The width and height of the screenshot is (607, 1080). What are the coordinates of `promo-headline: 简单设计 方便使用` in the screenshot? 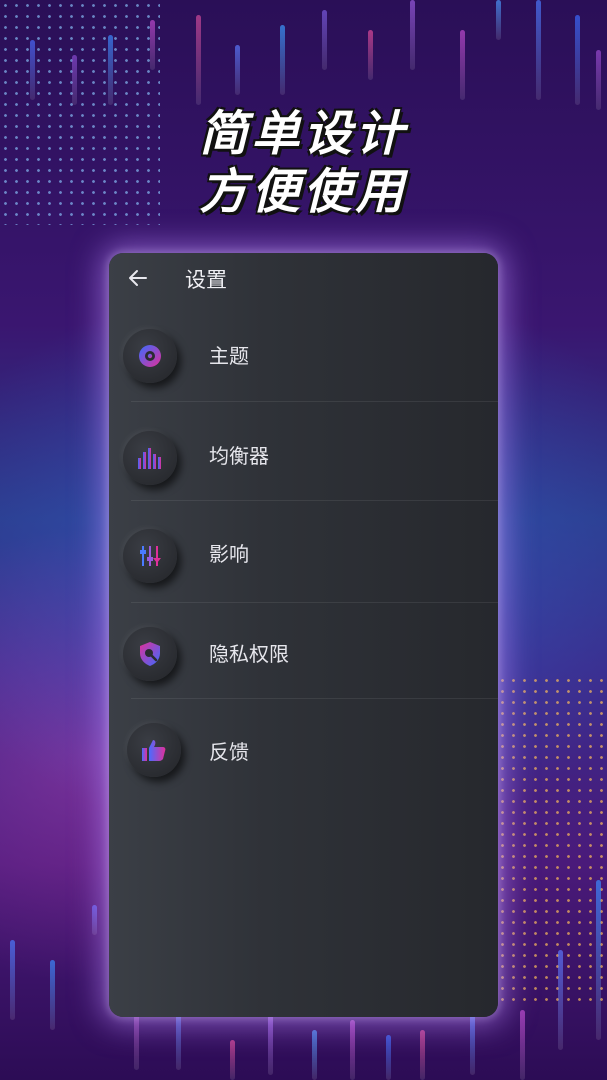 It's located at (303, 163).